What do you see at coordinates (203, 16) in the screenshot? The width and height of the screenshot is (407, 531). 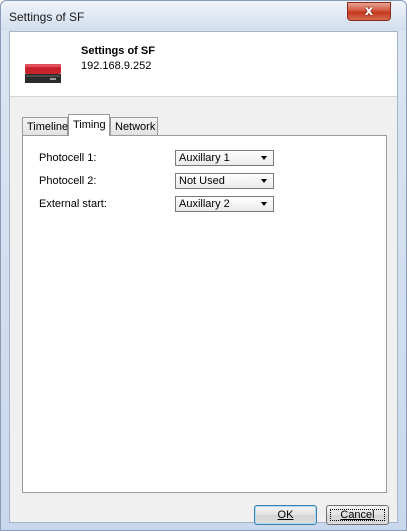 I see `title-bar: Settings of SF x` at bounding box center [203, 16].